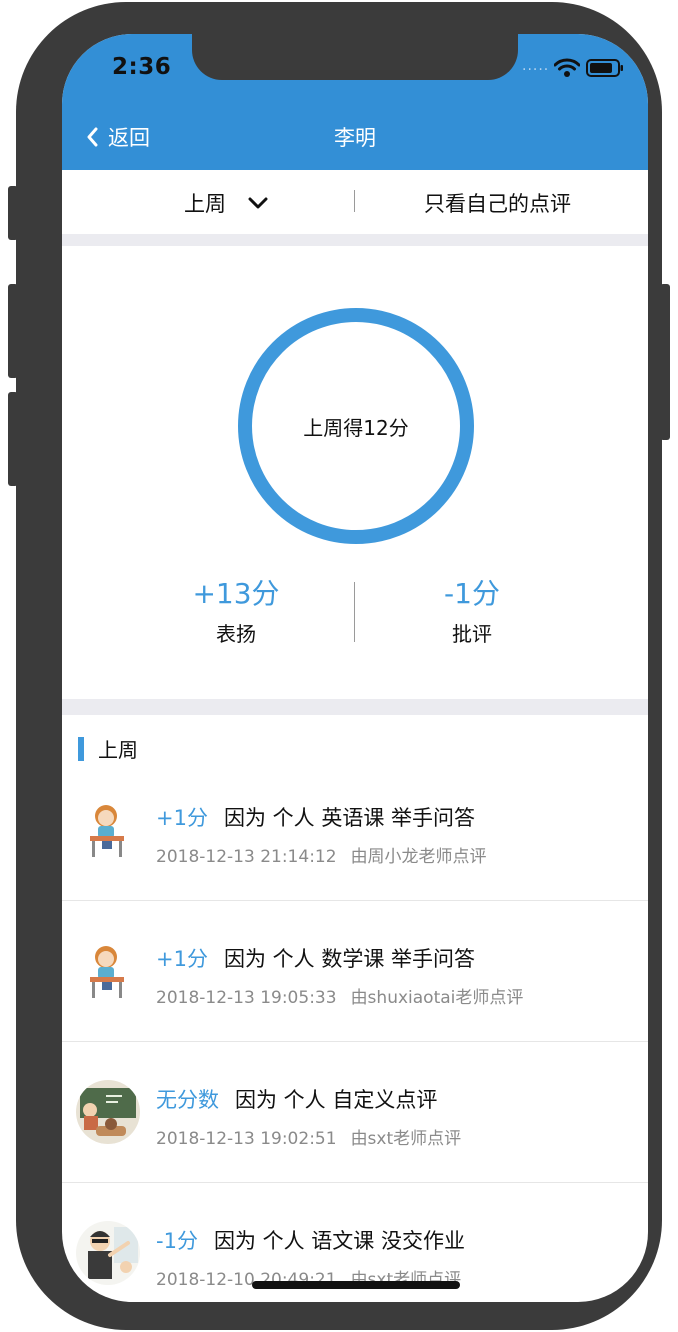 This screenshot has width=678, height=1332. What do you see at coordinates (177, 1241) in the screenshot?
I see `score-value: -1分` at bounding box center [177, 1241].